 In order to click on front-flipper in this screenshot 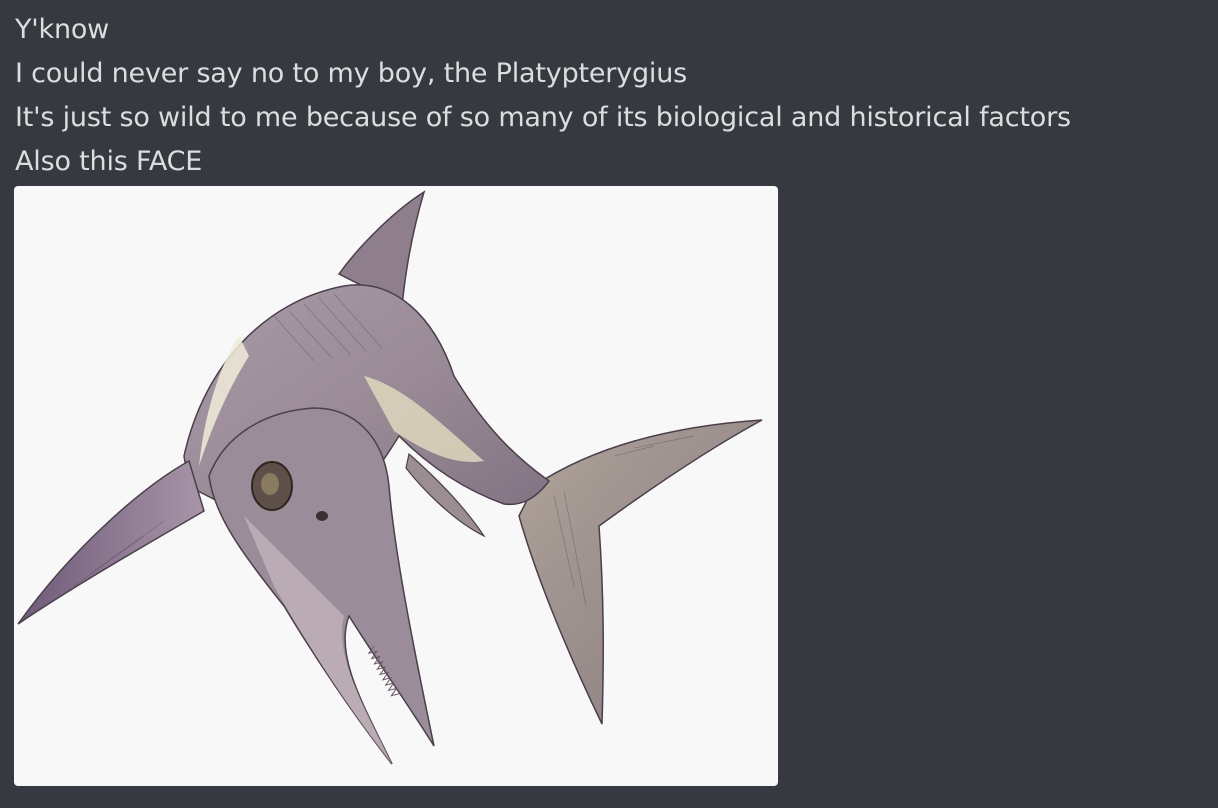, I will do `click(111, 542)`.